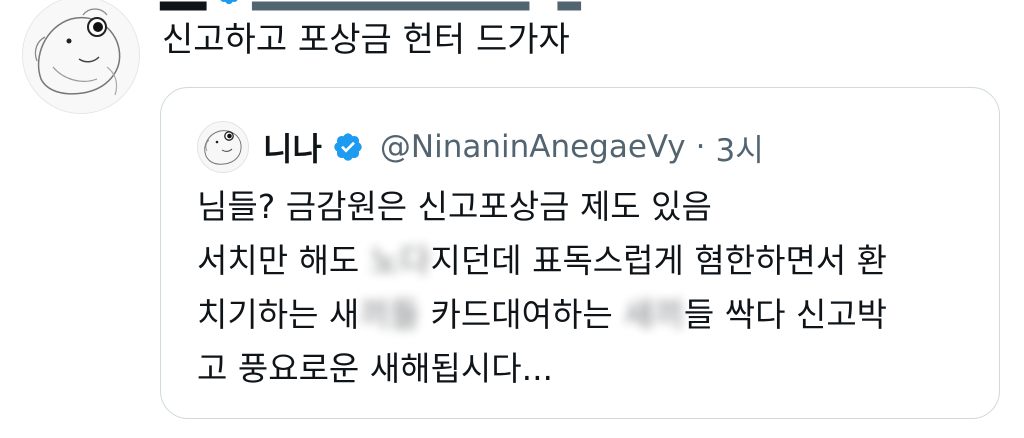 This screenshot has width=1024, height=438. Describe the element at coordinates (416, 5) in the screenshot. I see `cut-off-handle: ▂▂▂▂▂▂▂▂▂▂▂▂ · ▂` at that location.